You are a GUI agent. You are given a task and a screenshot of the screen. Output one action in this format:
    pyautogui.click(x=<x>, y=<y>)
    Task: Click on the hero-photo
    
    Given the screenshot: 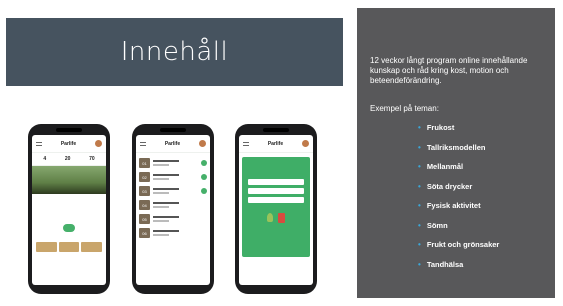 What is the action you would take?
    pyautogui.click(x=69, y=180)
    